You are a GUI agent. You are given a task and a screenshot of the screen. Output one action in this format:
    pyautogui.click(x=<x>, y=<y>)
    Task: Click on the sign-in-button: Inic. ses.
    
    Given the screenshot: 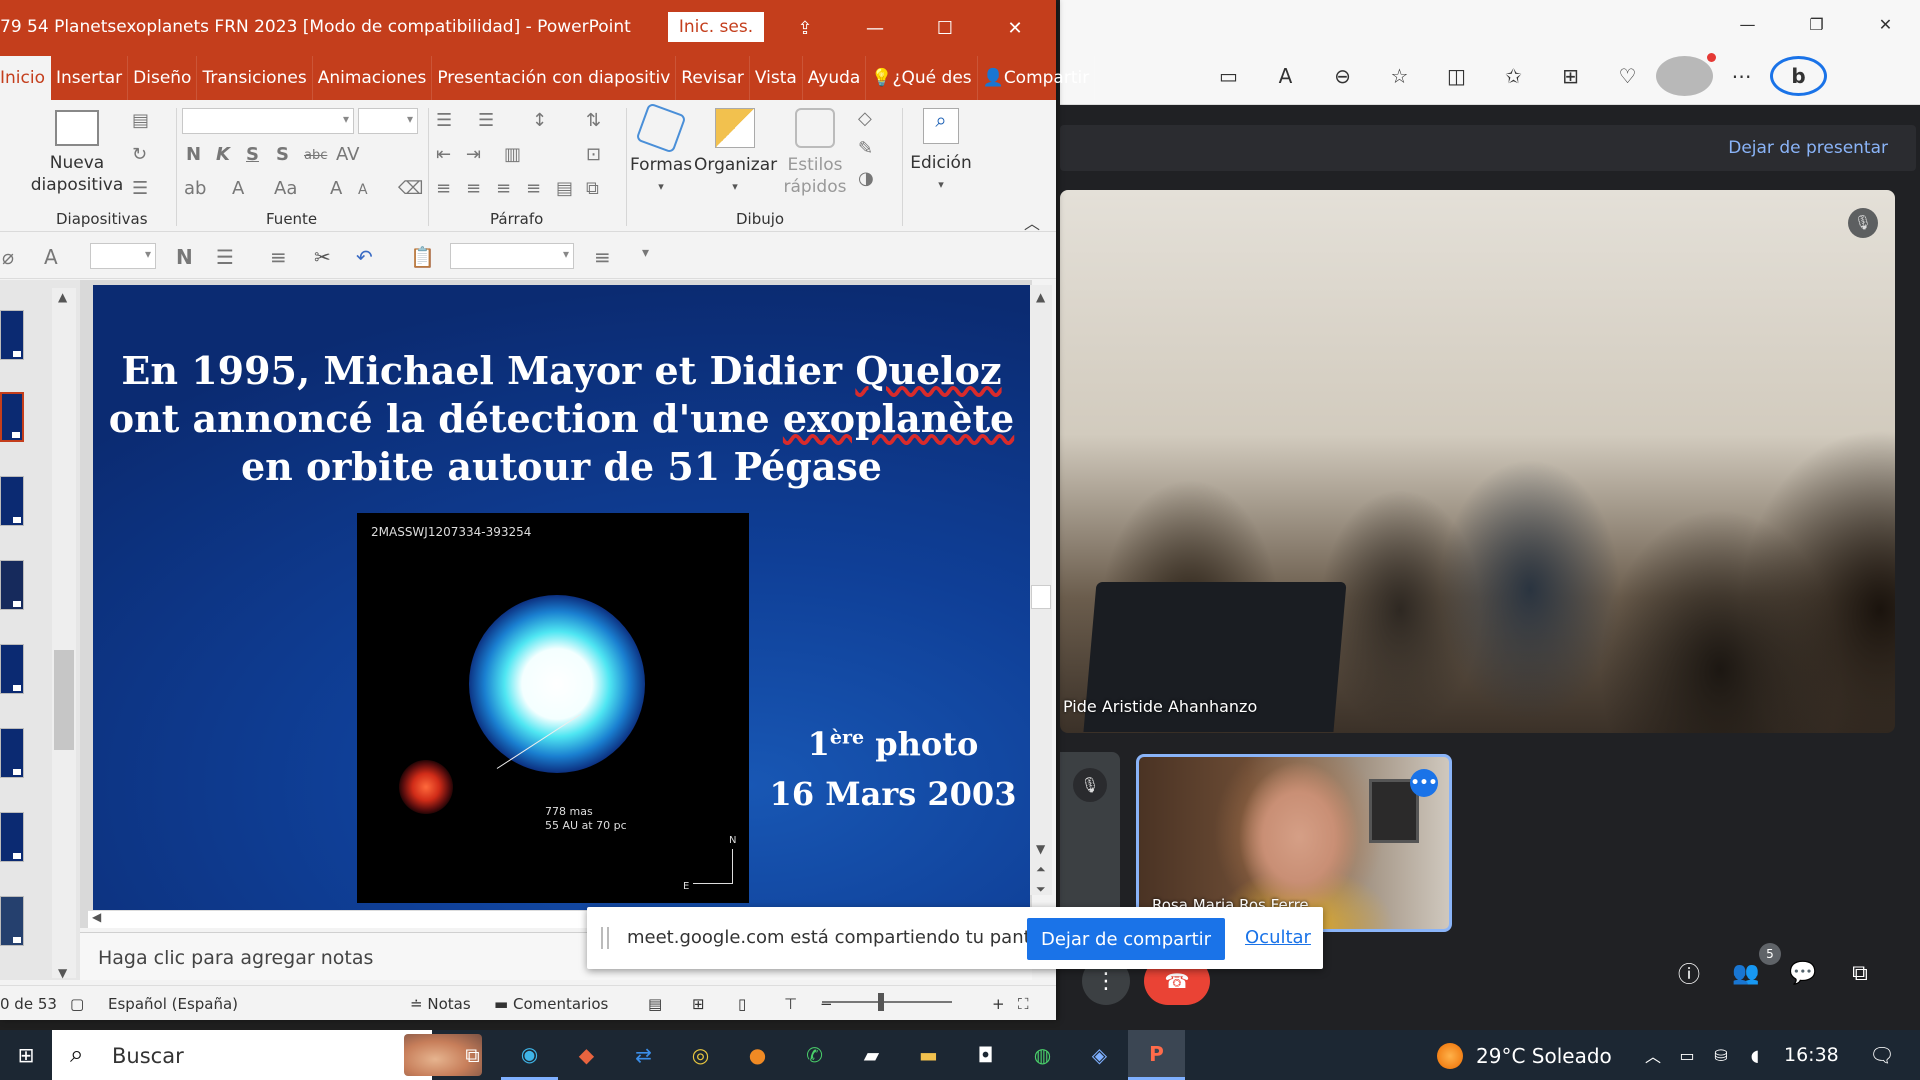 What is the action you would take?
    pyautogui.click(x=716, y=27)
    